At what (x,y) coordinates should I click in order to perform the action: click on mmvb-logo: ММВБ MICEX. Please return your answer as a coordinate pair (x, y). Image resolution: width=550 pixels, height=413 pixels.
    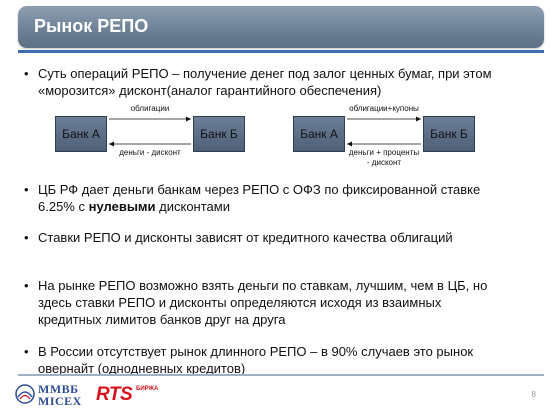
    Looking at the image, I should click on (49, 395).